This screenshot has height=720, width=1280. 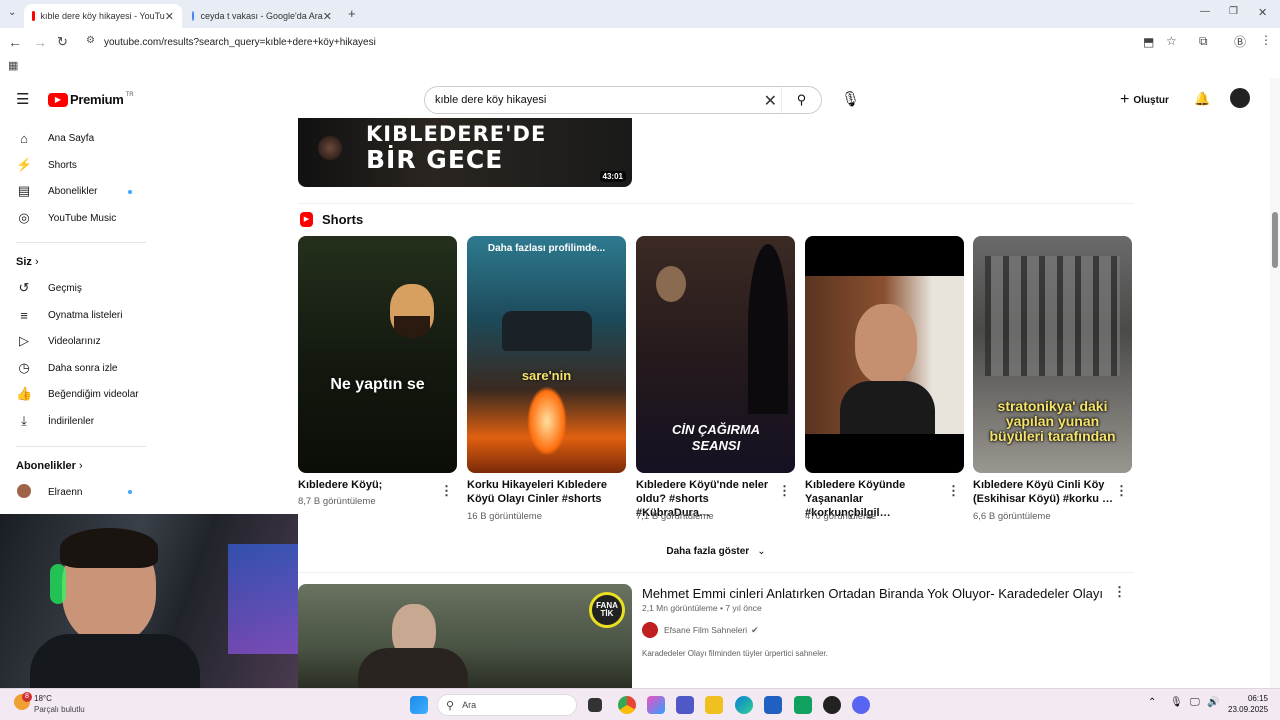 I want to click on create-button: + Oluştur, so click(x=1144, y=100).